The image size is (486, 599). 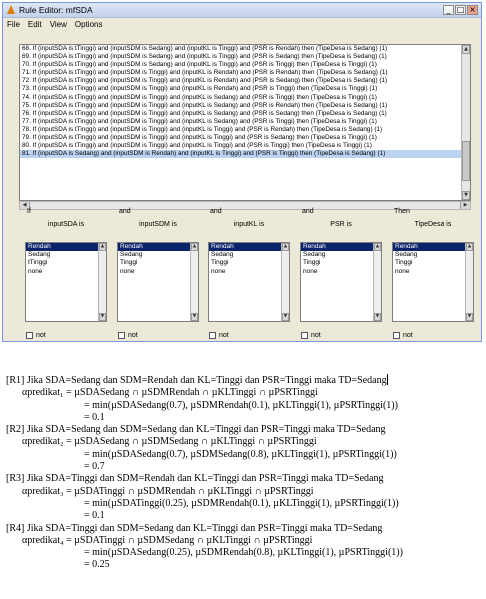 What do you see at coordinates (89, 24) in the screenshot?
I see `menu-options: Options` at bounding box center [89, 24].